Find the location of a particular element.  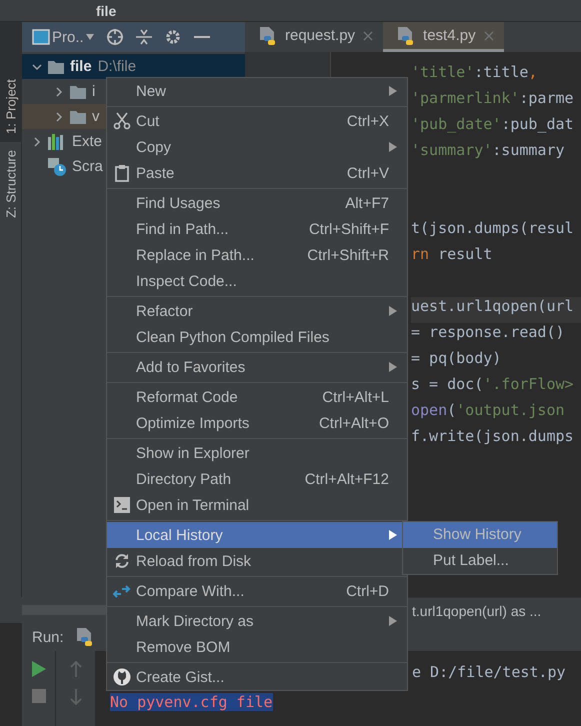

code-line: 'title':title, is located at coordinates (474, 73).